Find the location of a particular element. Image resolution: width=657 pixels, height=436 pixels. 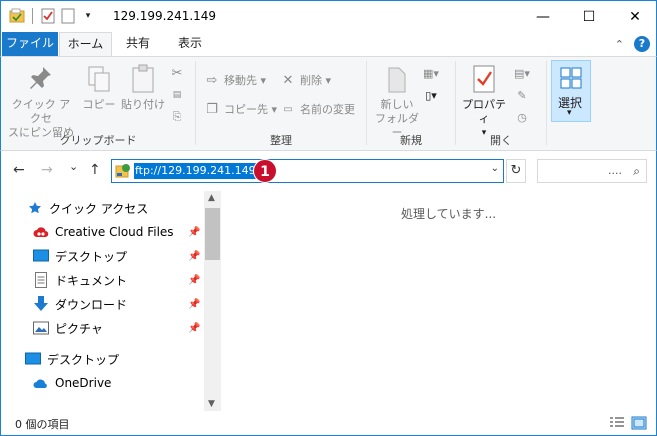

pin-to-quick-access-button: クイック アクセ スにピン留め is located at coordinates (41, 101).